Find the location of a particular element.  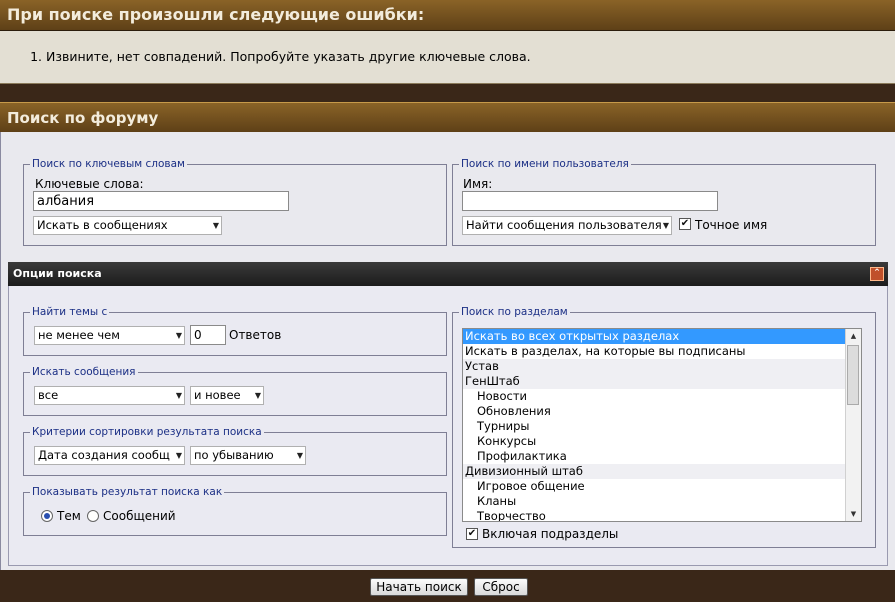

sort-order-value: по убыванию is located at coordinates (234, 455).